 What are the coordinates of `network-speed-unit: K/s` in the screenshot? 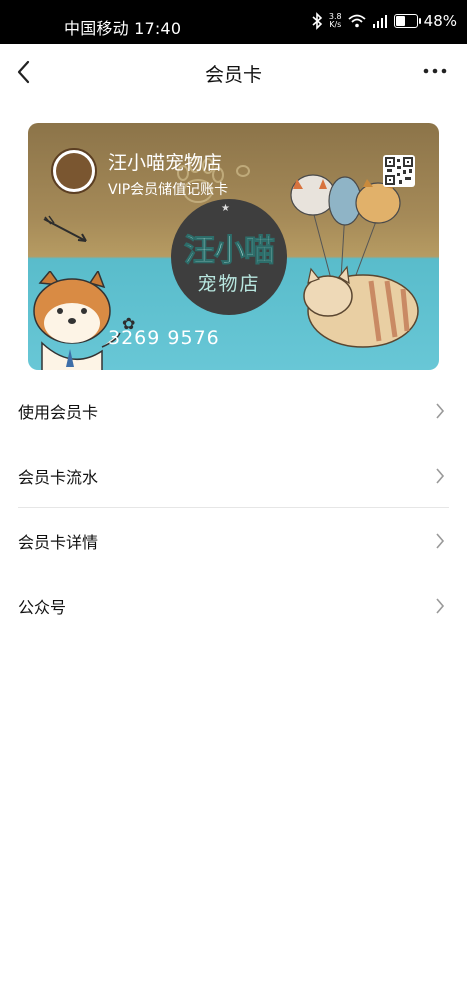 It's located at (335, 24).